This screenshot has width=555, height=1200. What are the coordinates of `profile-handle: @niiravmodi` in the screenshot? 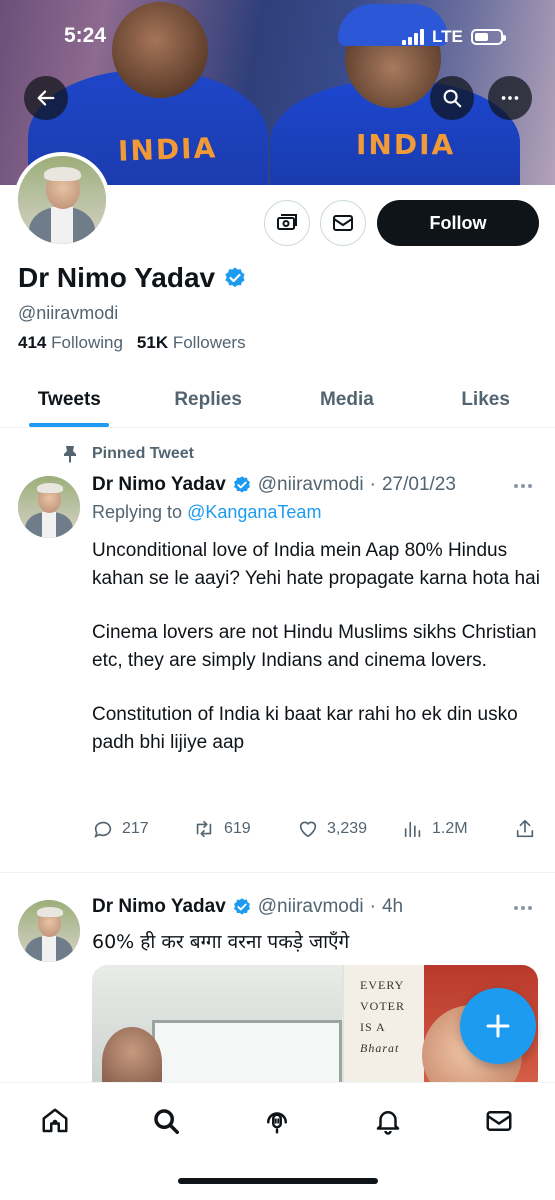 It's located at (68, 313).